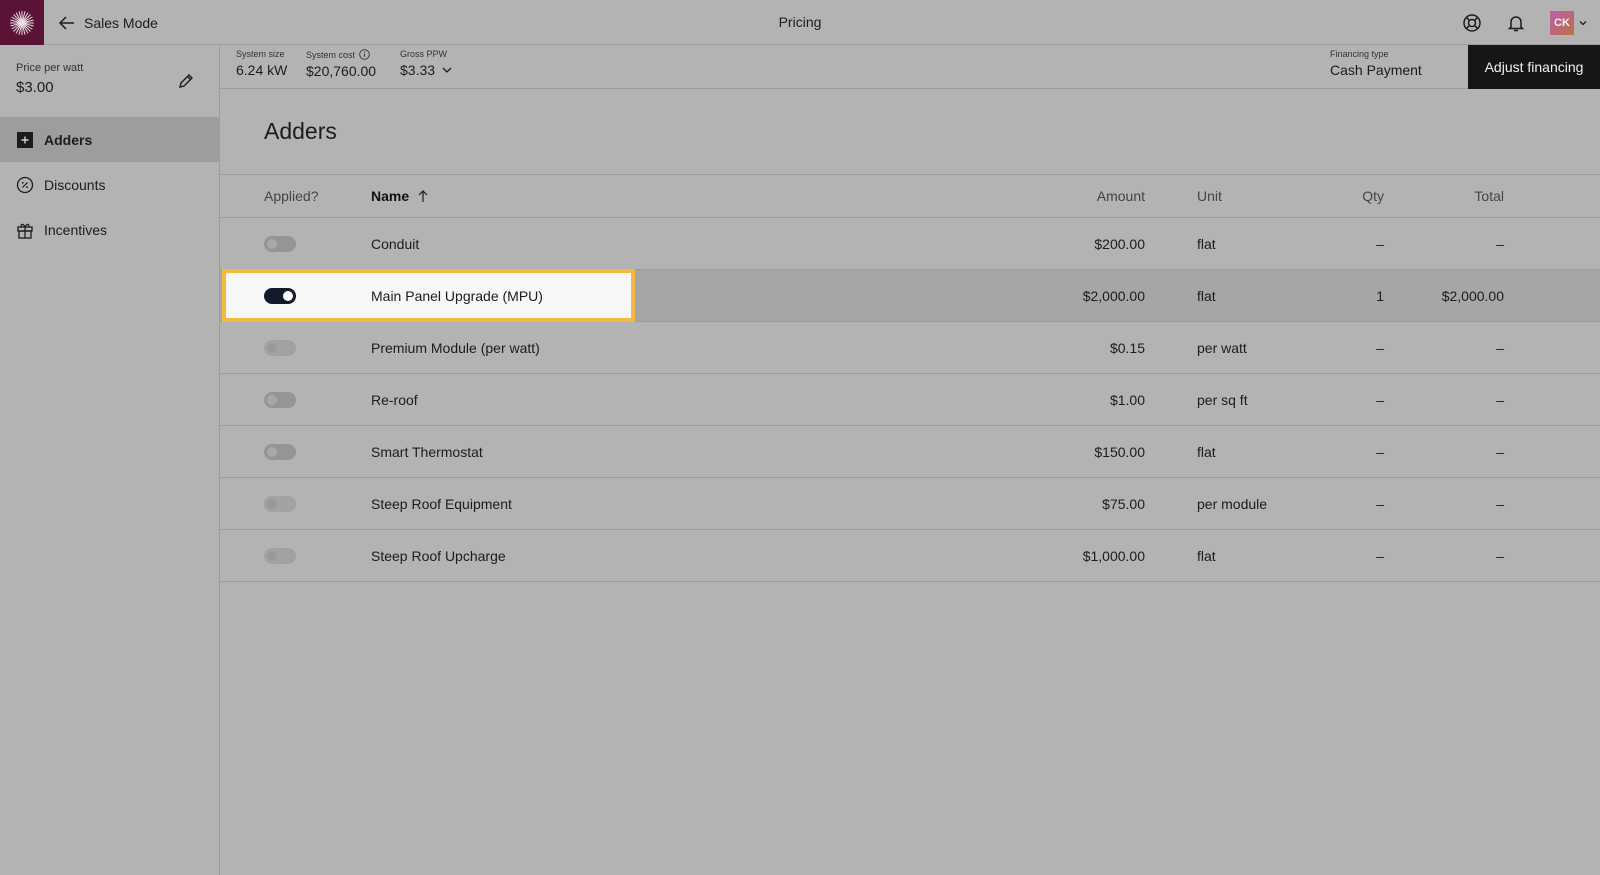 The width and height of the screenshot is (1600, 875). What do you see at coordinates (1123, 503) in the screenshot?
I see `adder-amount: $75.00` at bounding box center [1123, 503].